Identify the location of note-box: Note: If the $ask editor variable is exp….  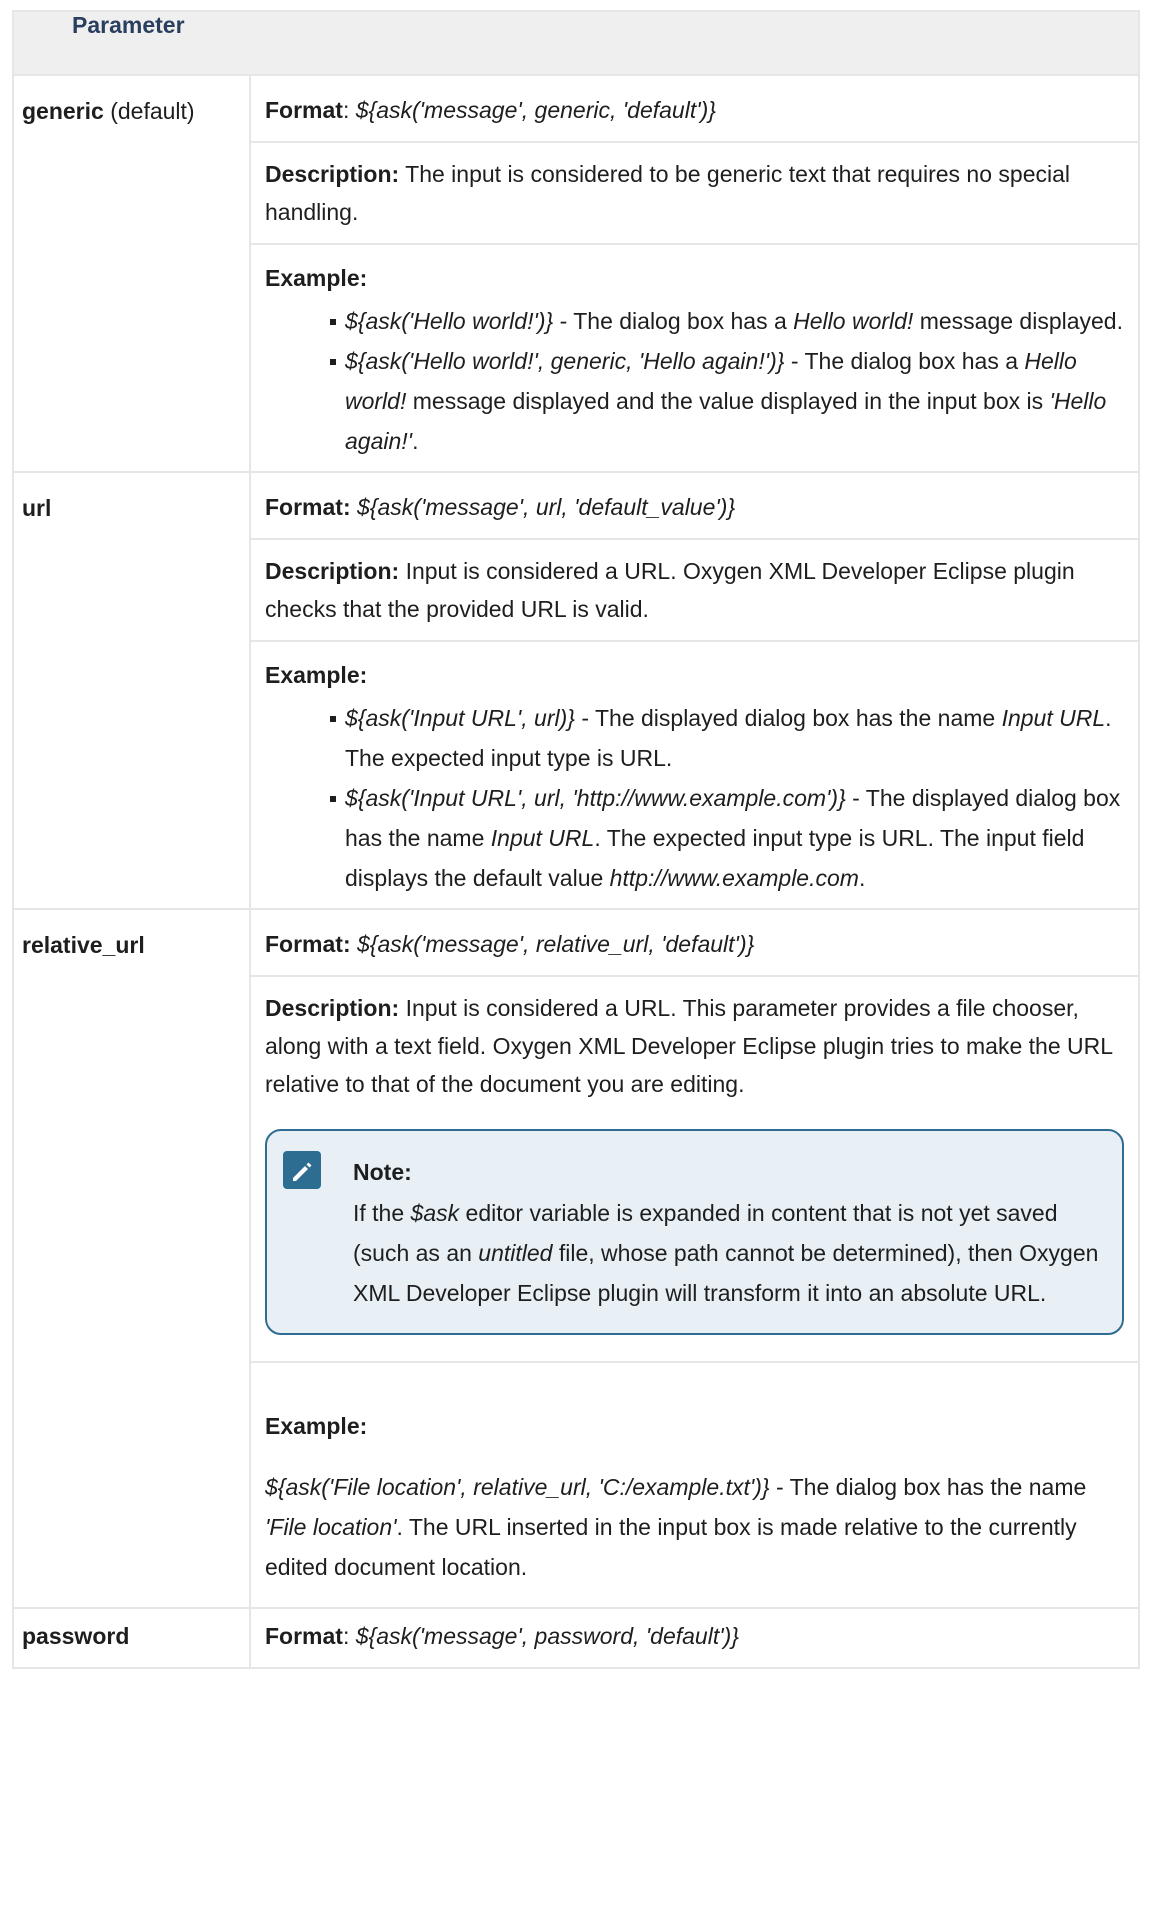
(694, 1232).